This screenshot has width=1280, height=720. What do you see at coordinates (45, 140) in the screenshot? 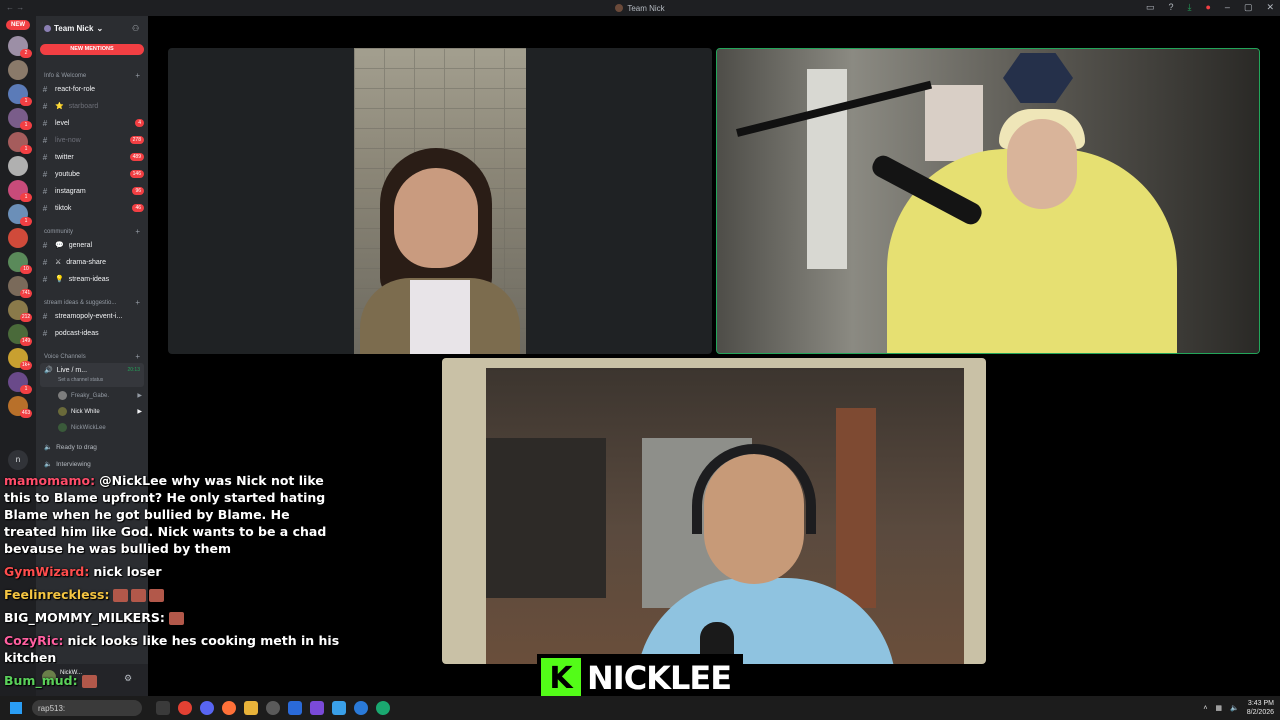
I see `hashtag-icon: #` at bounding box center [45, 140].